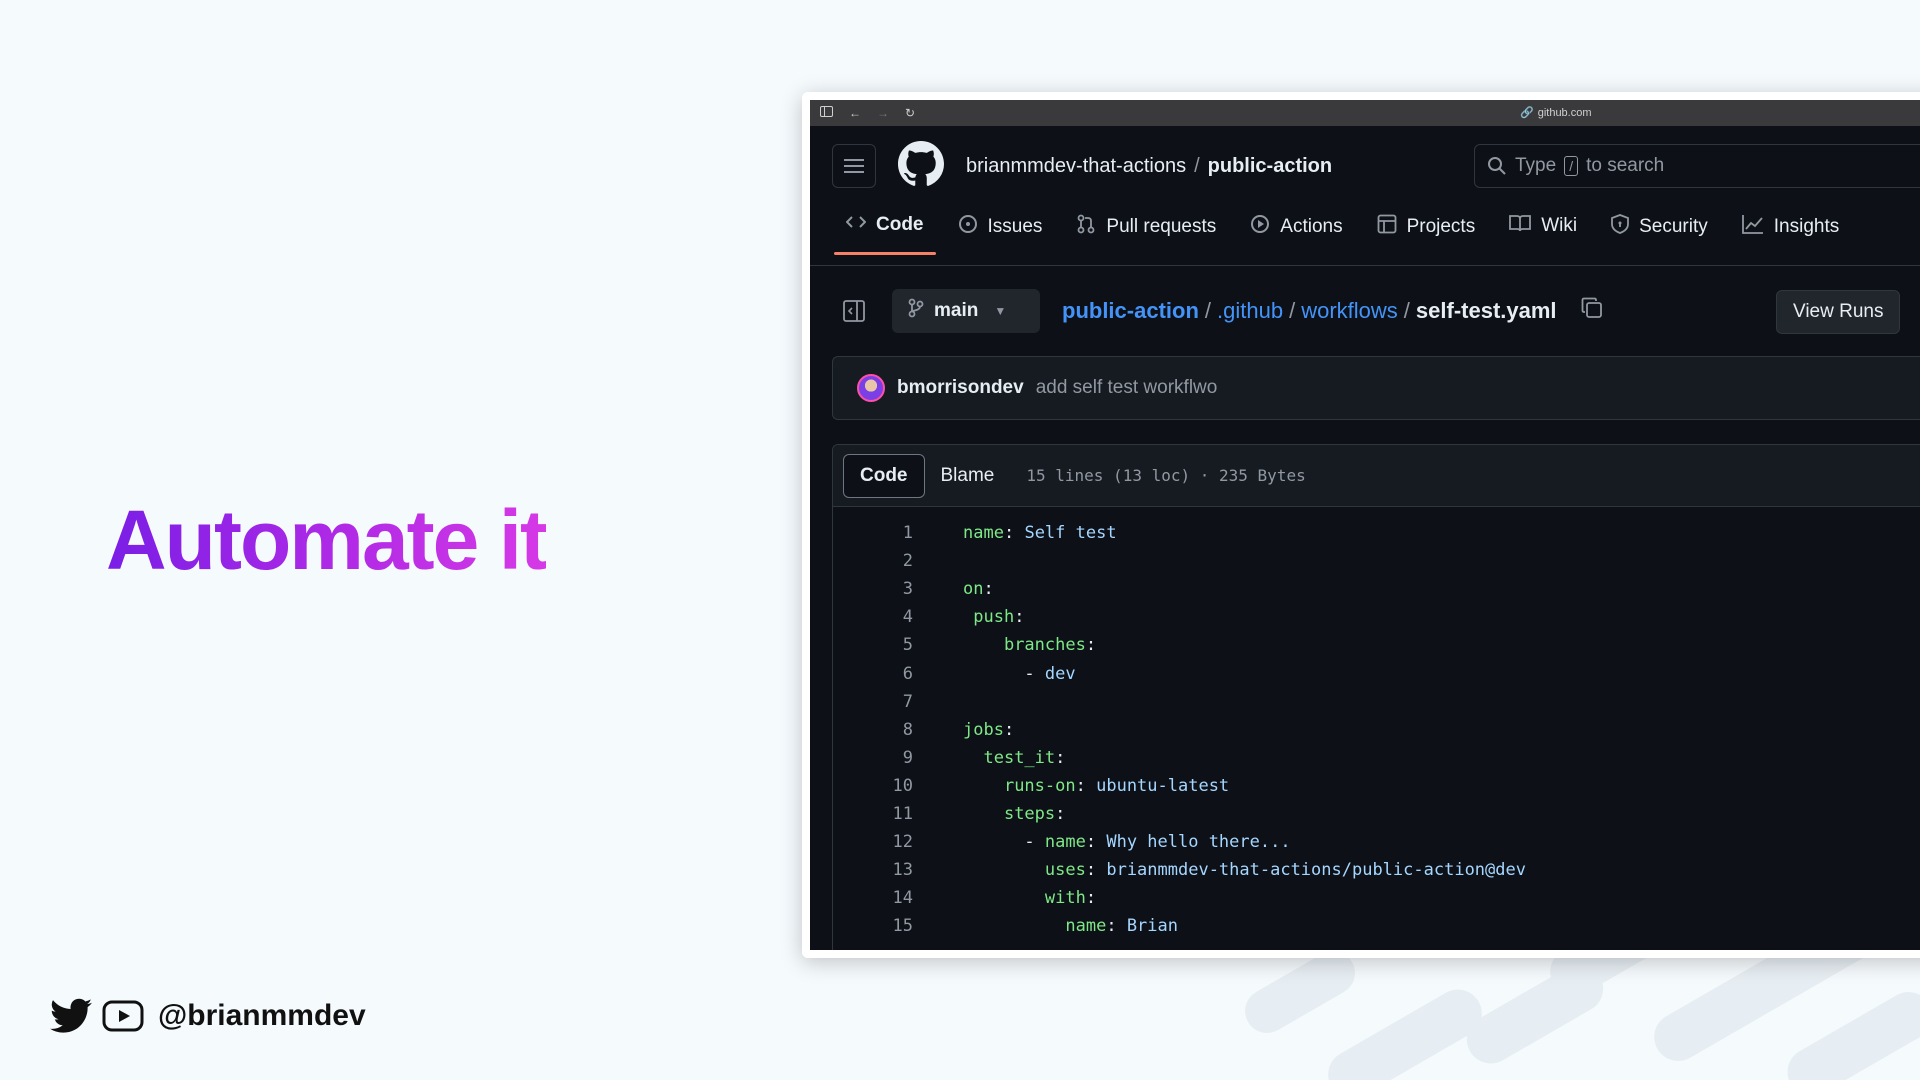  I want to click on play-icon, so click(1260, 227).